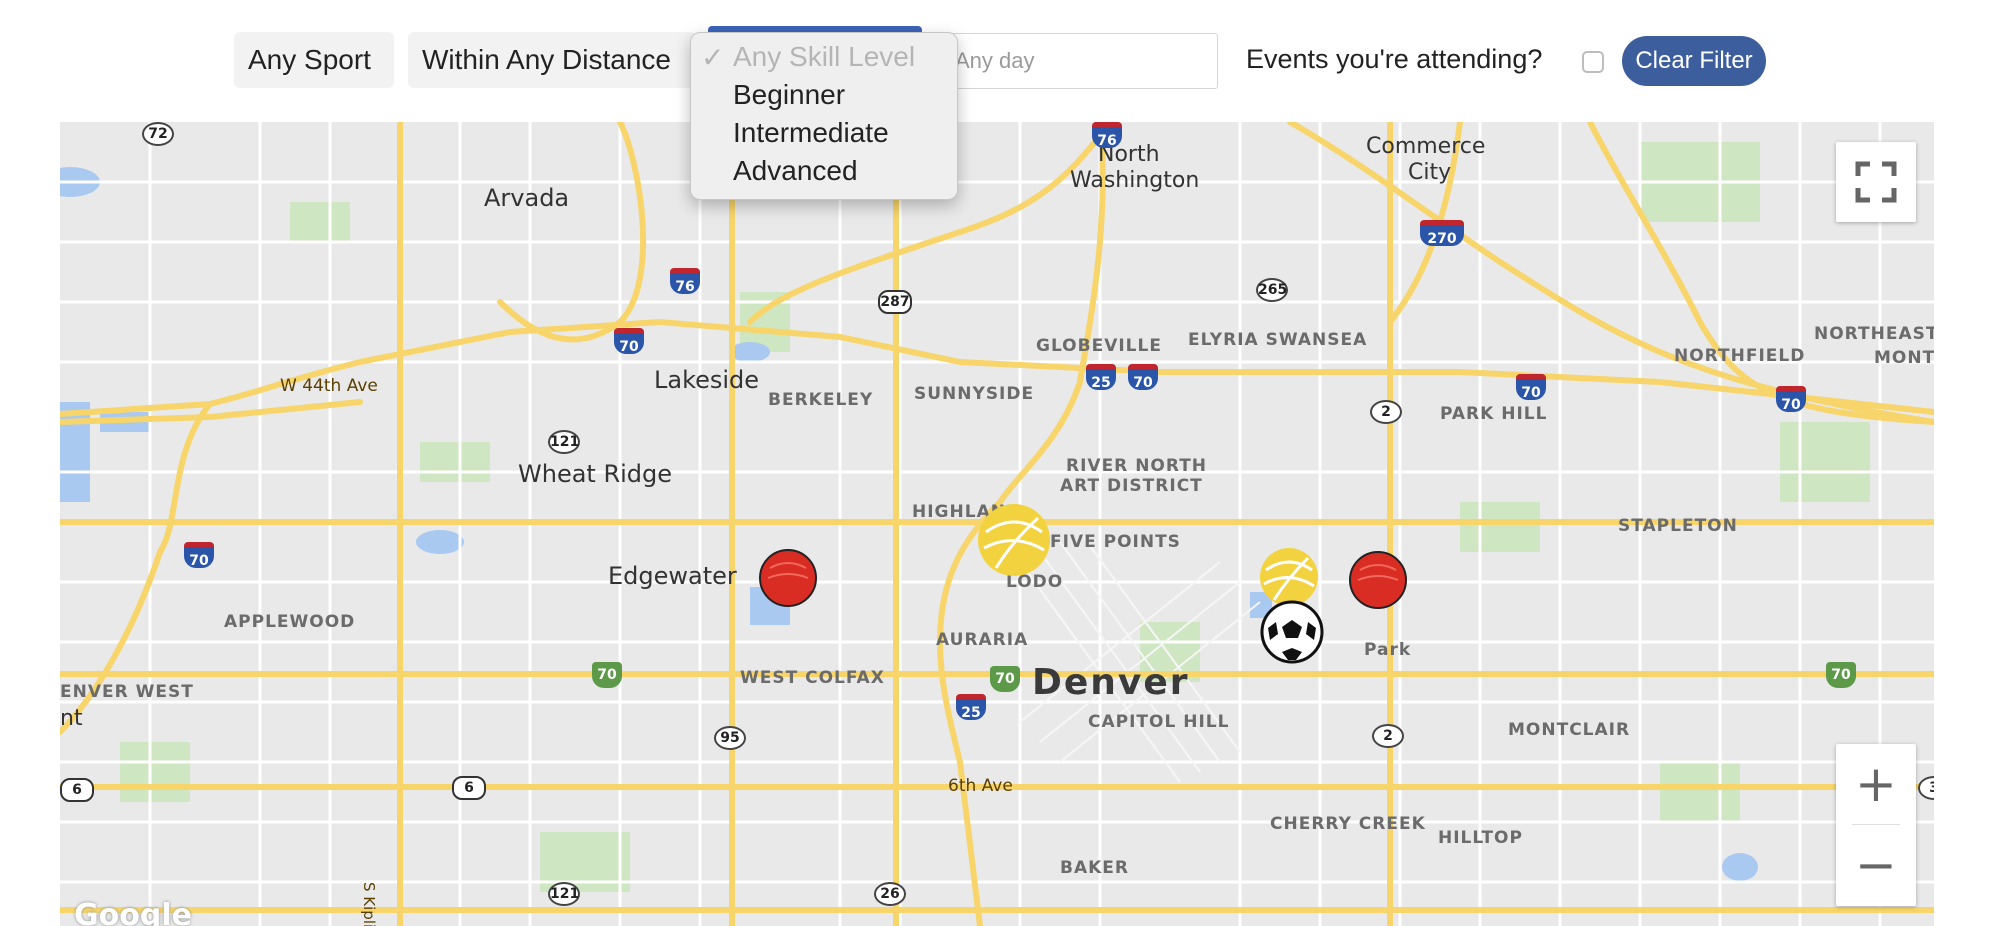 The image size is (1994, 926). Describe the element at coordinates (158, 134) in the screenshot. I see `state-72-shield: 72` at that location.